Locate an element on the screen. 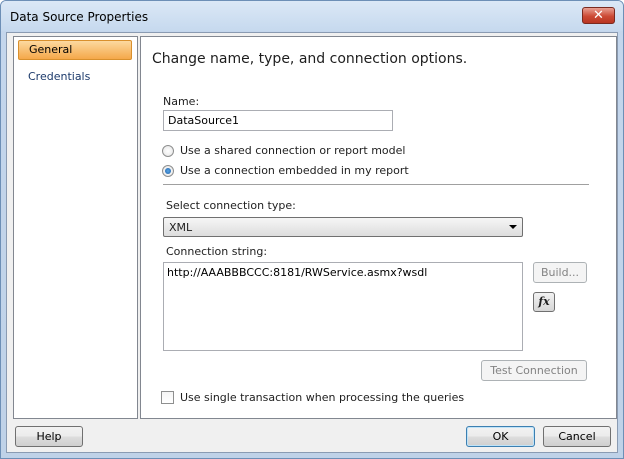 The image size is (624, 459). close-button: ✕ is located at coordinates (598, 15).